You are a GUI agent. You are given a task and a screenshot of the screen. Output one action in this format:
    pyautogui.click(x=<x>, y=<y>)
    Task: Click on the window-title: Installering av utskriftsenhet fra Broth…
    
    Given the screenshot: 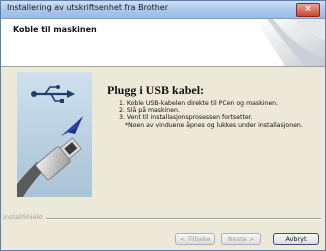 What is the action you would take?
    pyautogui.click(x=88, y=7)
    